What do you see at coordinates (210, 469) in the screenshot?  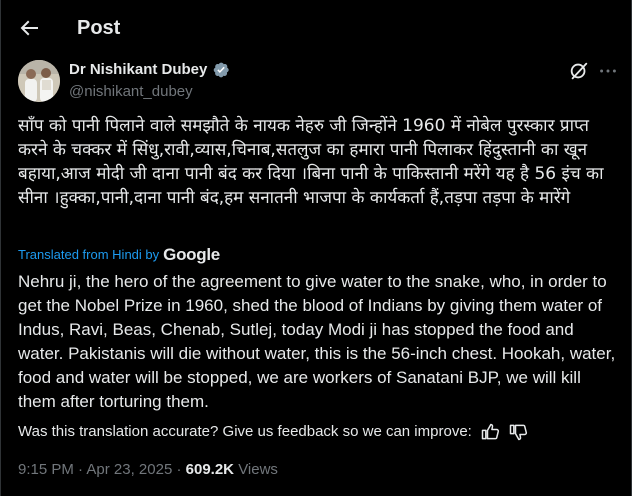 I see `views-count: 609.2K` at bounding box center [210, 469].